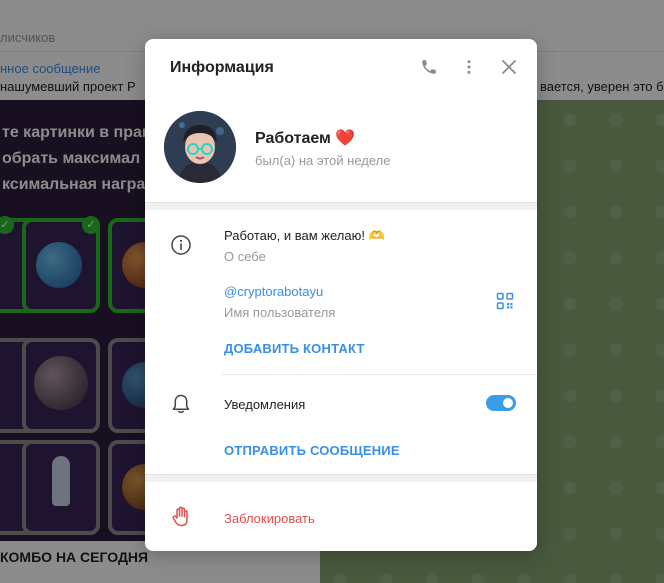  I want to click on hand-block-icon, so click(181, 517).